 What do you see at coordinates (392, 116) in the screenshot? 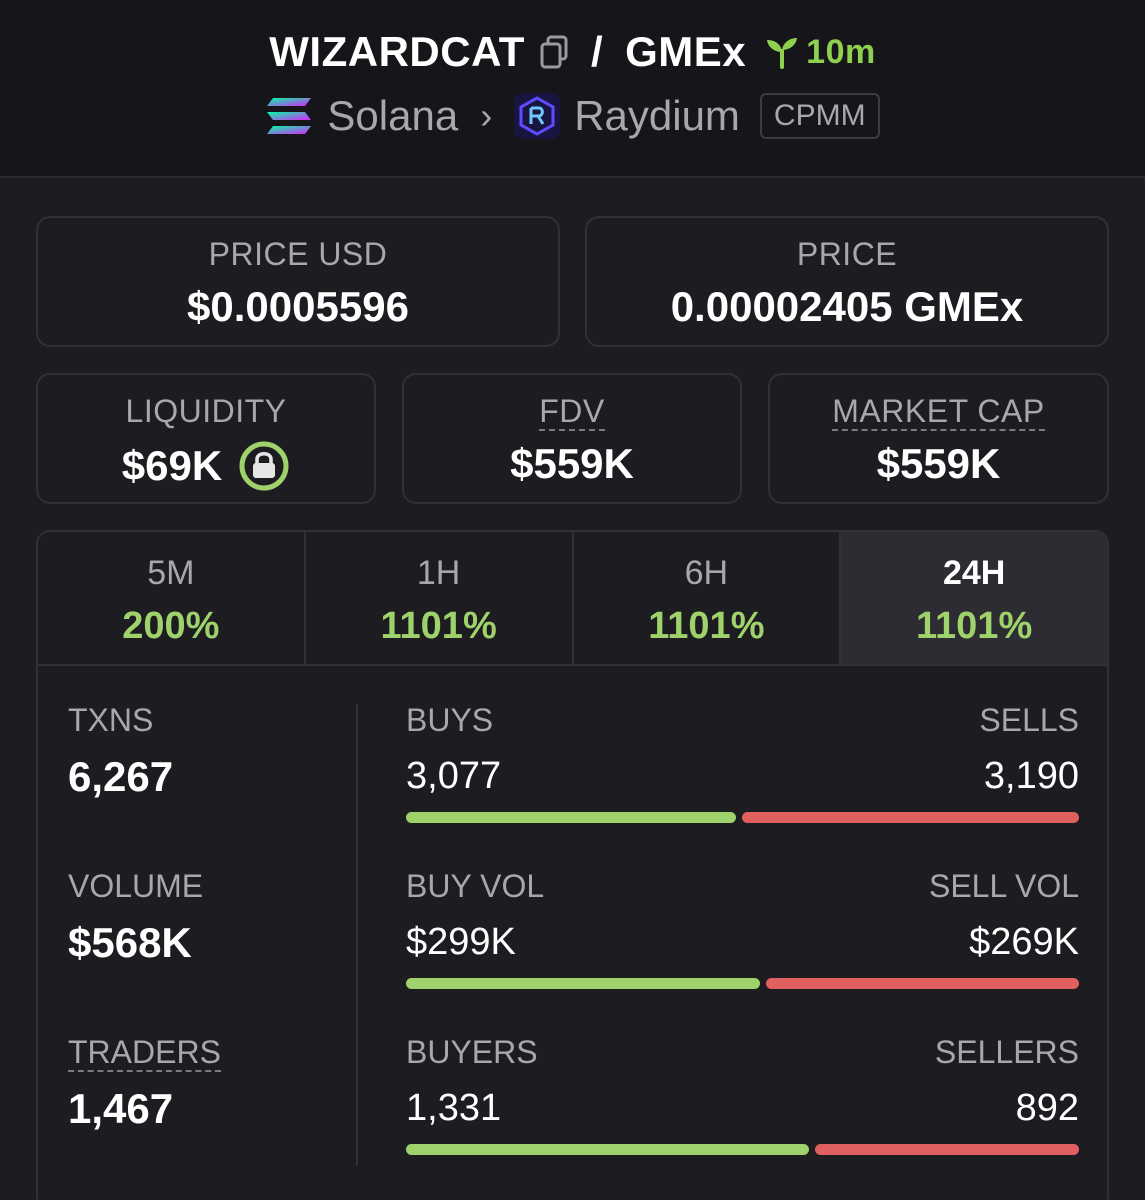
I see `chain-name: Solana` at bounding box center [392, 116].